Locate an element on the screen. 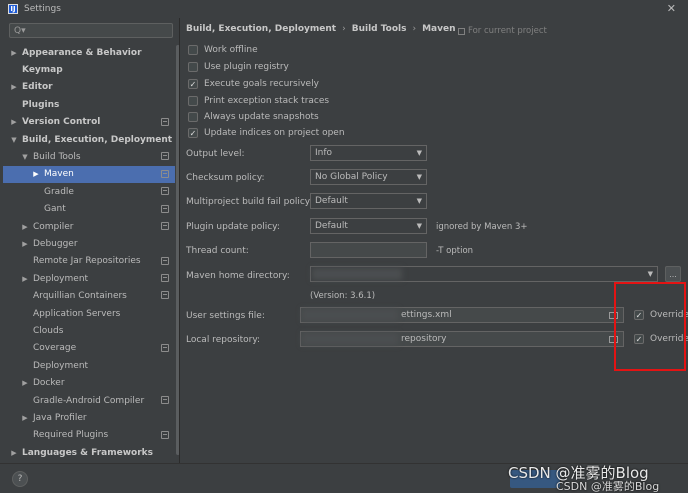 This screenshot has width=688, height=493. sidebar-item-label: Gradle-Android Compiler is located at coordinates (89, 400).